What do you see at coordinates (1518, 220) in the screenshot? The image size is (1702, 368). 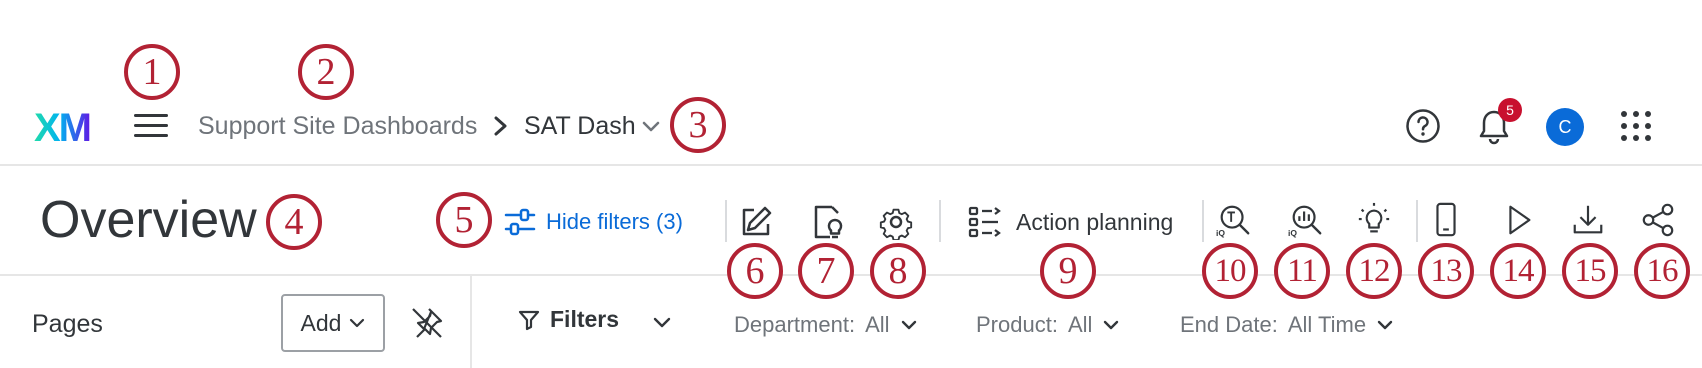 I see `play-presentation-icon` at bounding box center [1518, 220].